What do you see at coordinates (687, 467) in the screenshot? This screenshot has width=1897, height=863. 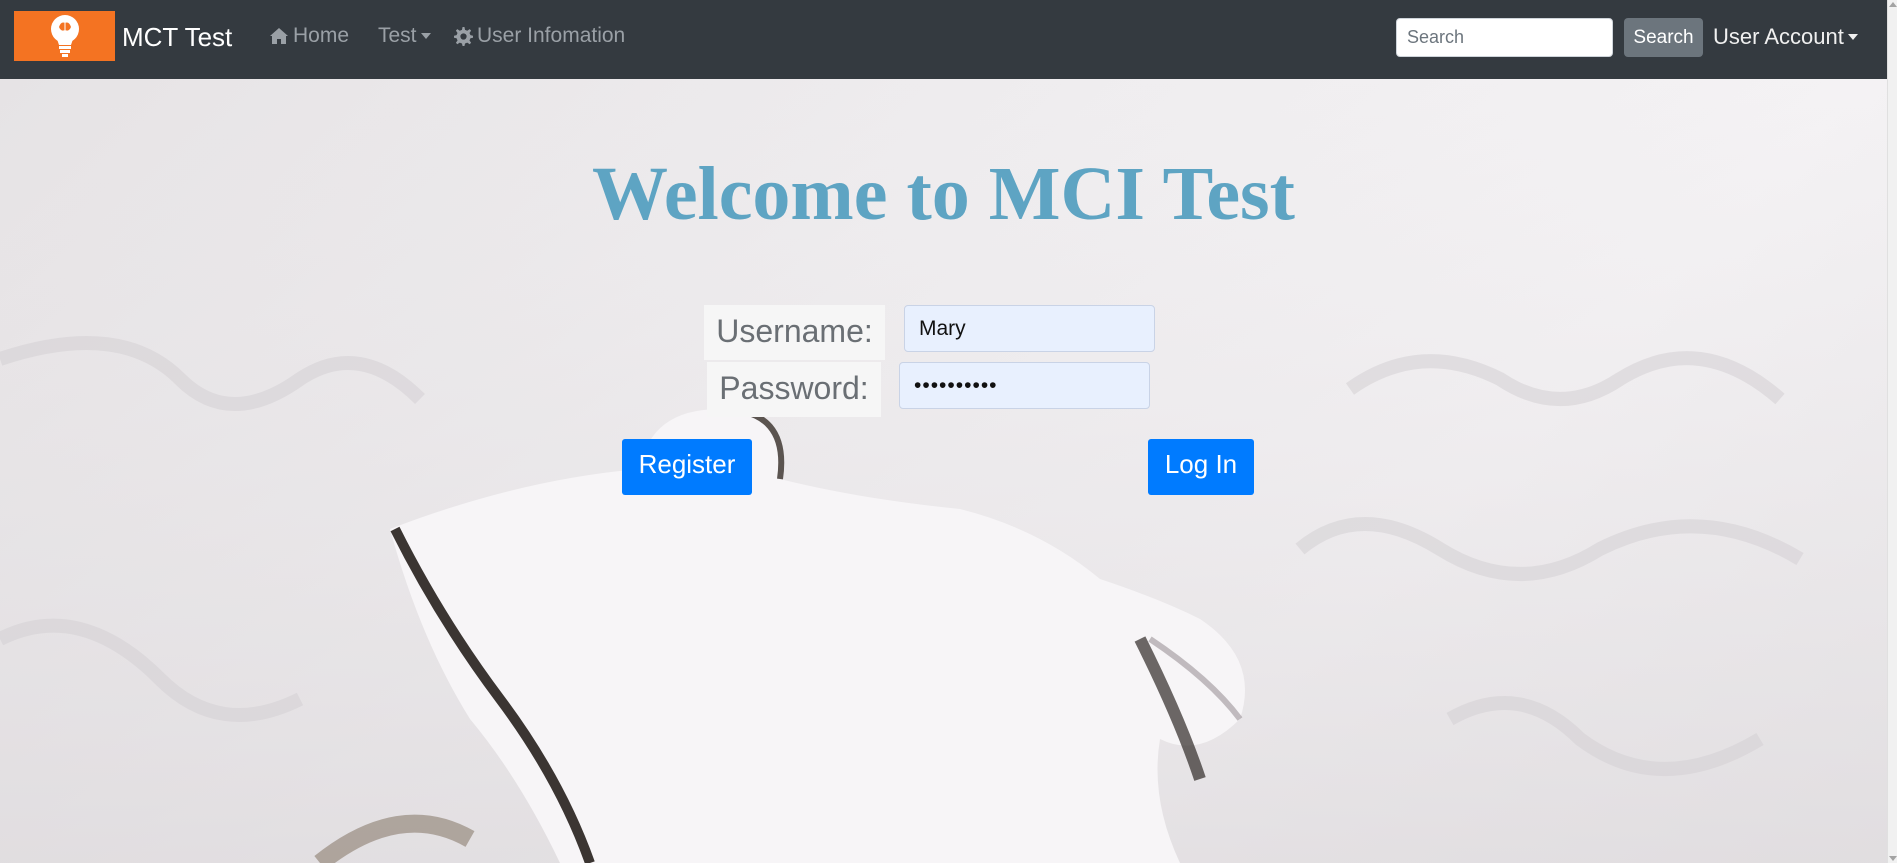 I see `register-button: Register` at bounding box center [687, 467].